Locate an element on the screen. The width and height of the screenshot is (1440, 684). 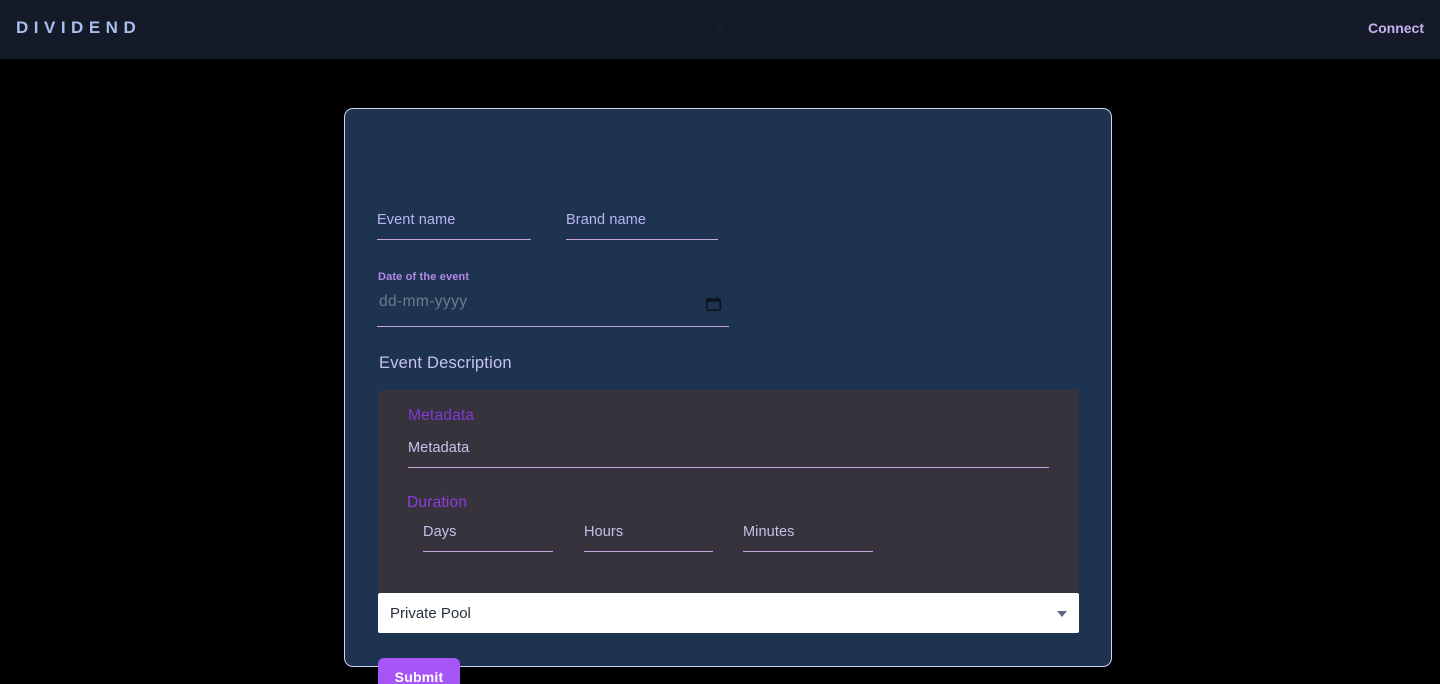
duration-minutes-label: Minutes is located at coordinates (769, 532).